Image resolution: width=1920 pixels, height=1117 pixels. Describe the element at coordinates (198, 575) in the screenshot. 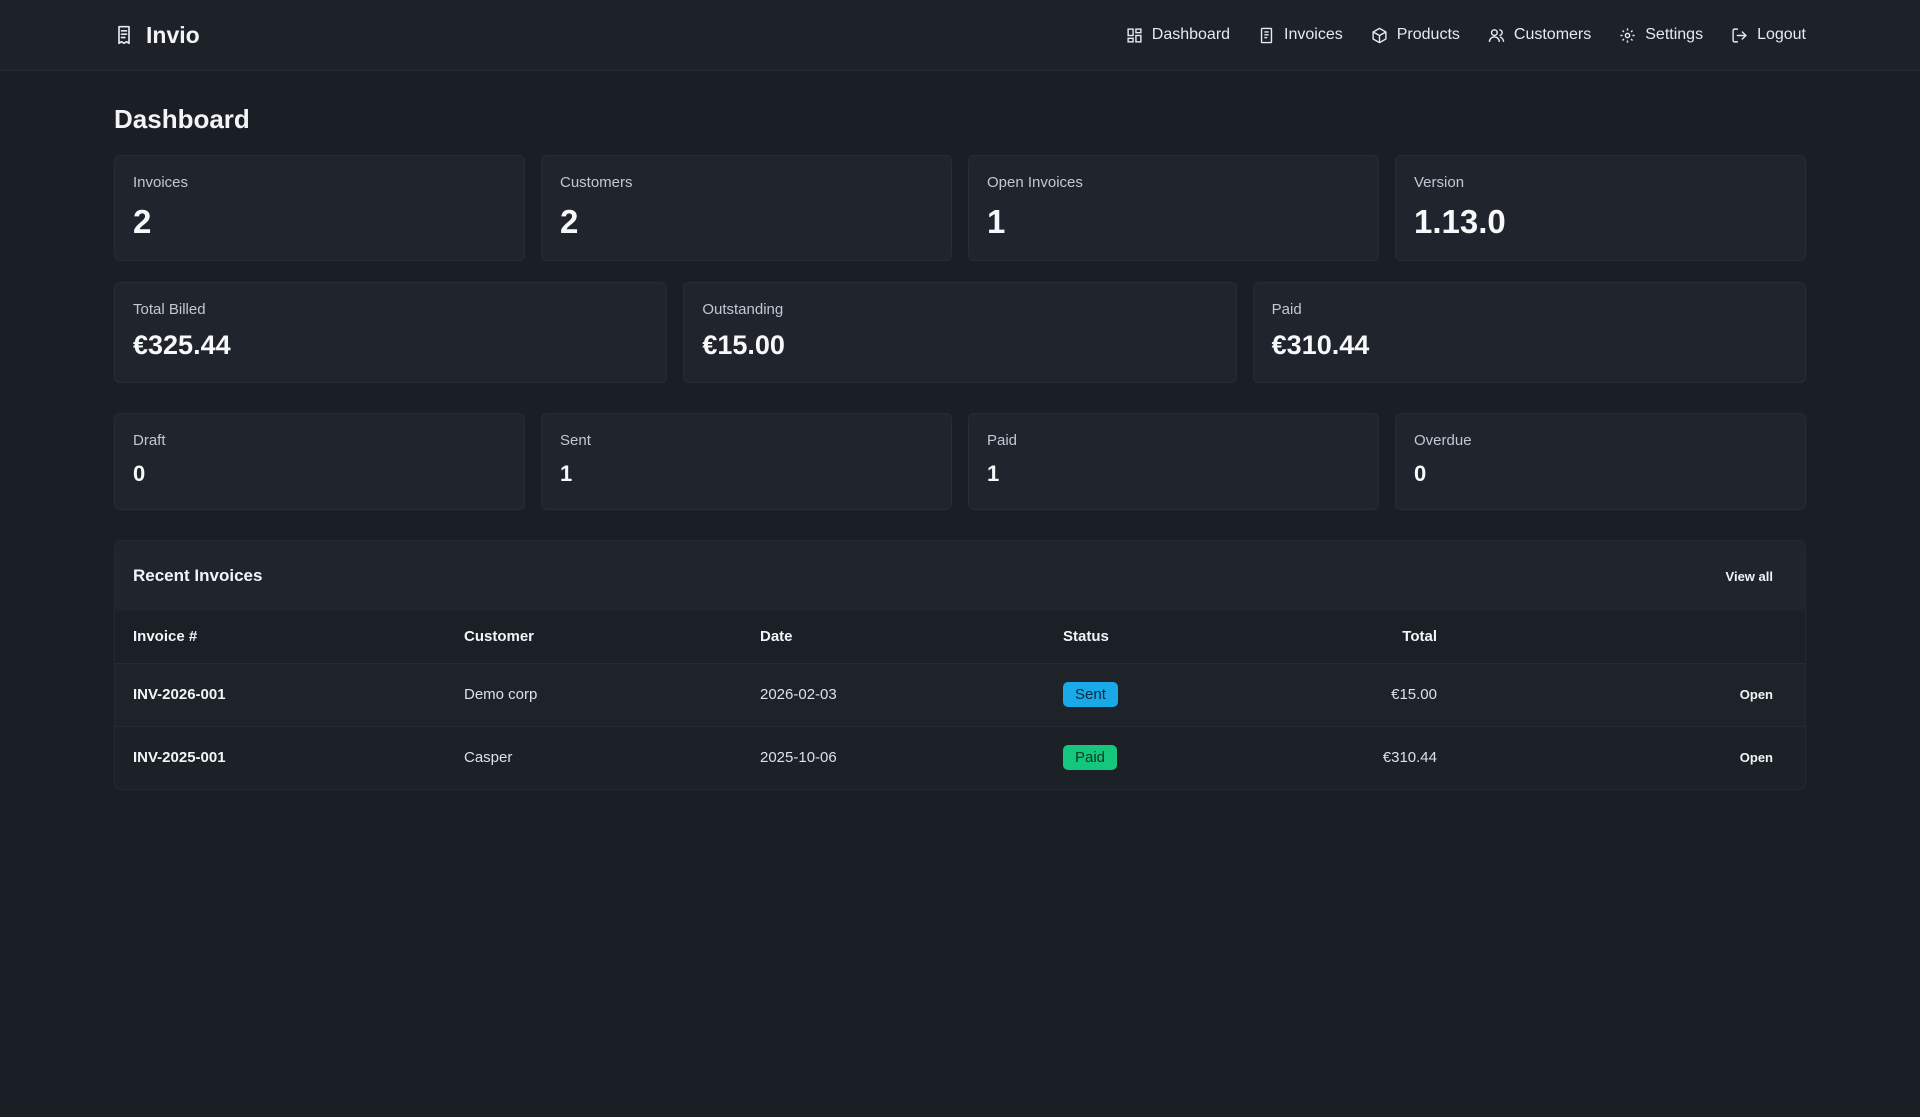

I see `recent-invoices-title: Recent Invoices` at that location.